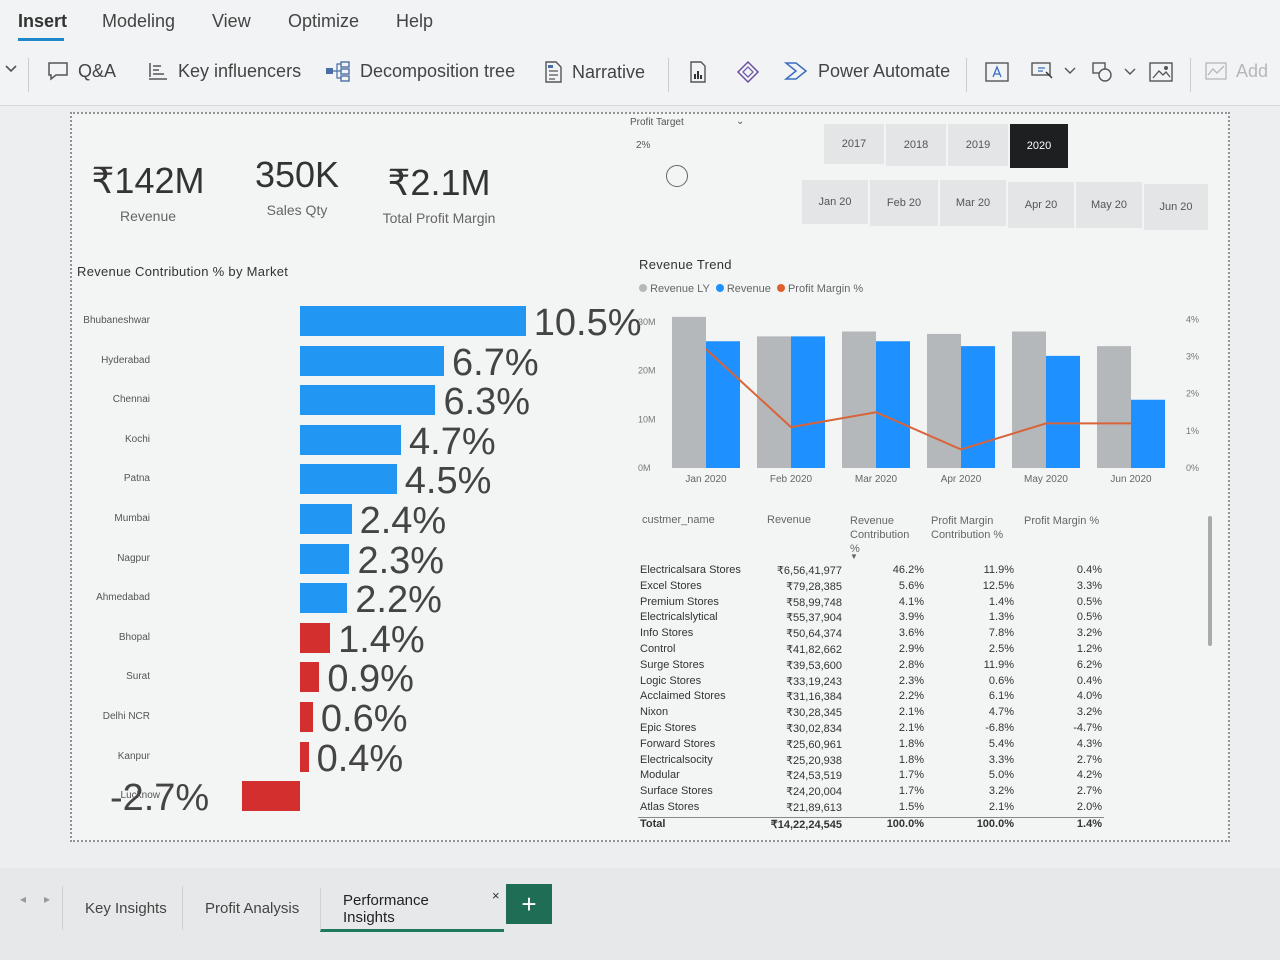  Describe the element at coordinates (125, 908) in the screenshot. I see `tab-key-insights: Key Insights` at that location.